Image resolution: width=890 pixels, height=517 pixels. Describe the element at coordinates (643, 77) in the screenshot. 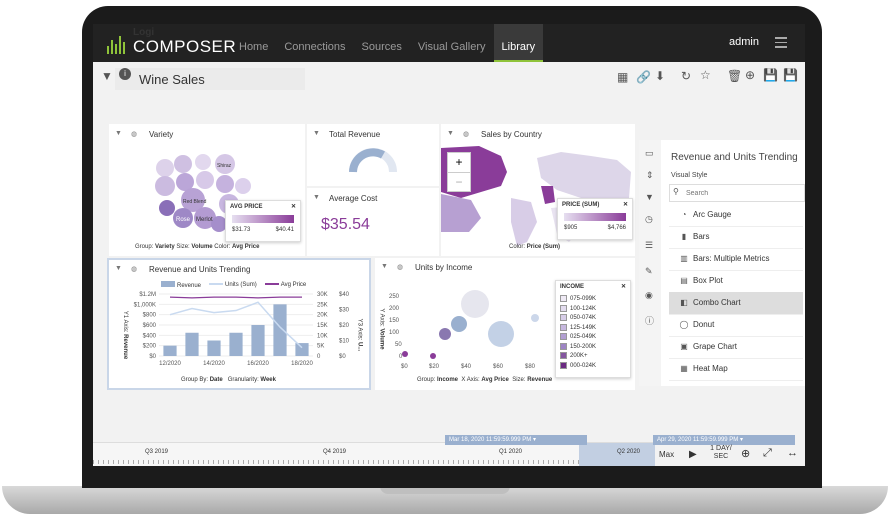

I see `link-icon: 🔗` at that location.